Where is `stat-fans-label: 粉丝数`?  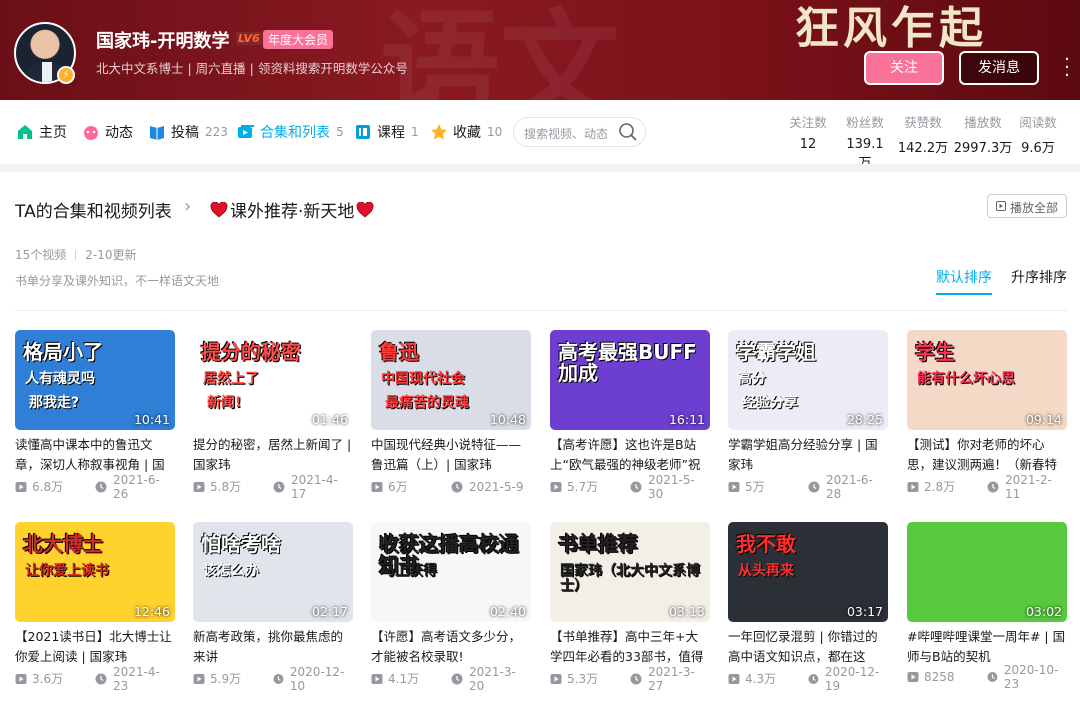 stat-fans-label: 粉丝数 is located at coordinates (865, 122).